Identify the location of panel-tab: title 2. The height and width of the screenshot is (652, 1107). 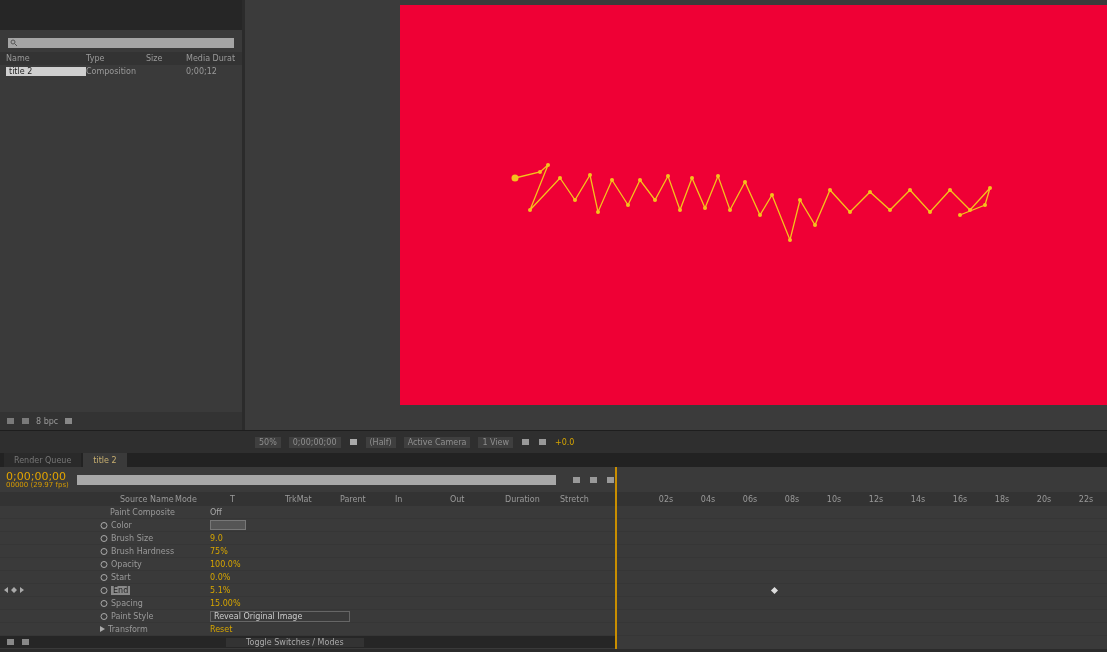
(105, 460).